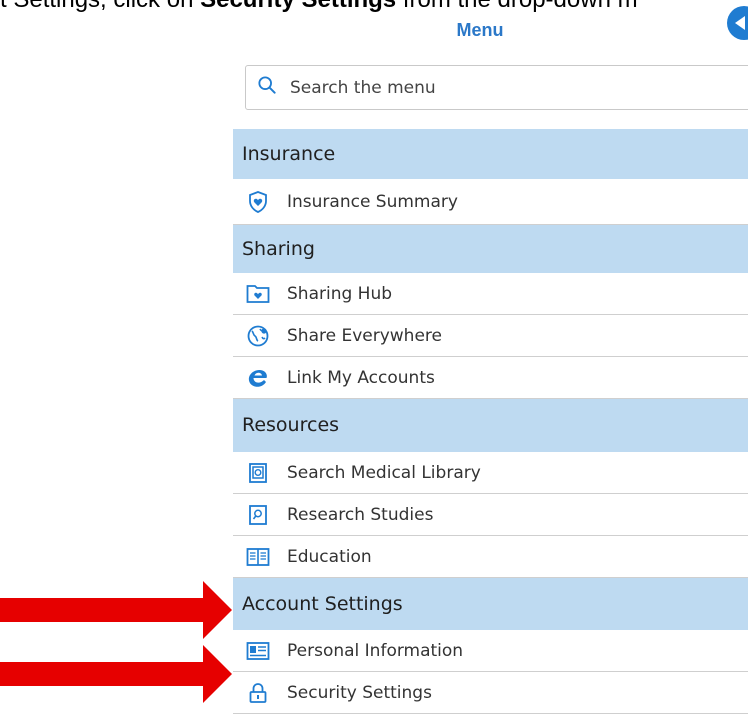  I want to click on research-book-icon, so click(258, 515).